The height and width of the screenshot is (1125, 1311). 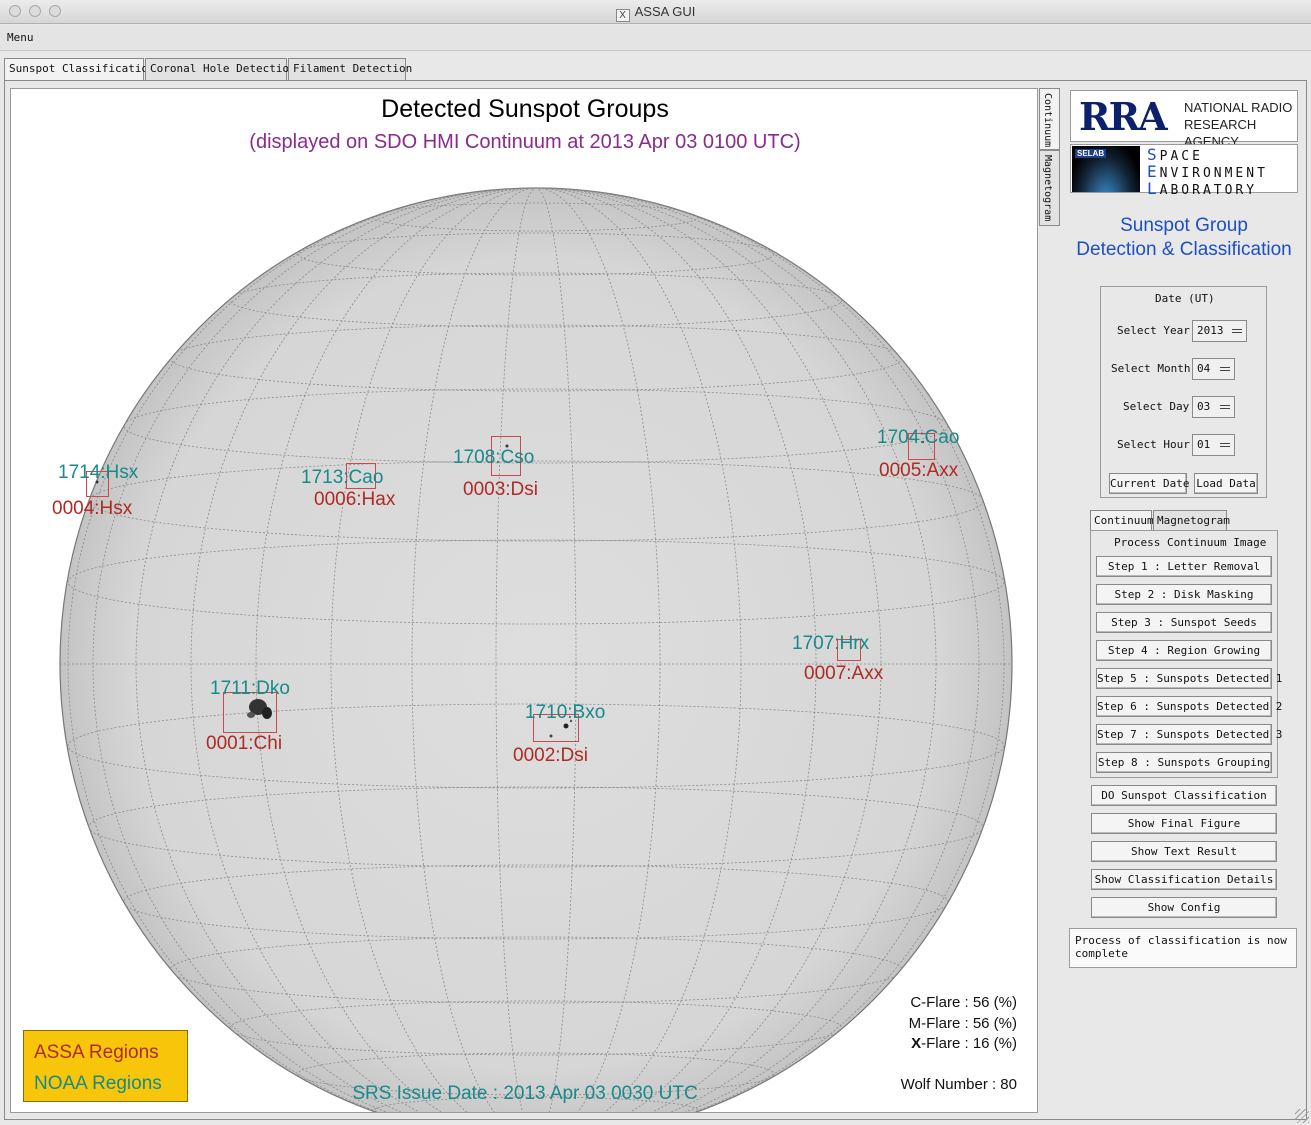 What do you see at coordinates (1184, 566) in the screenshot?
I see `step-1-letter-removal-button: Step 1 : Letter Removal` at bounding box center [1184, 566].